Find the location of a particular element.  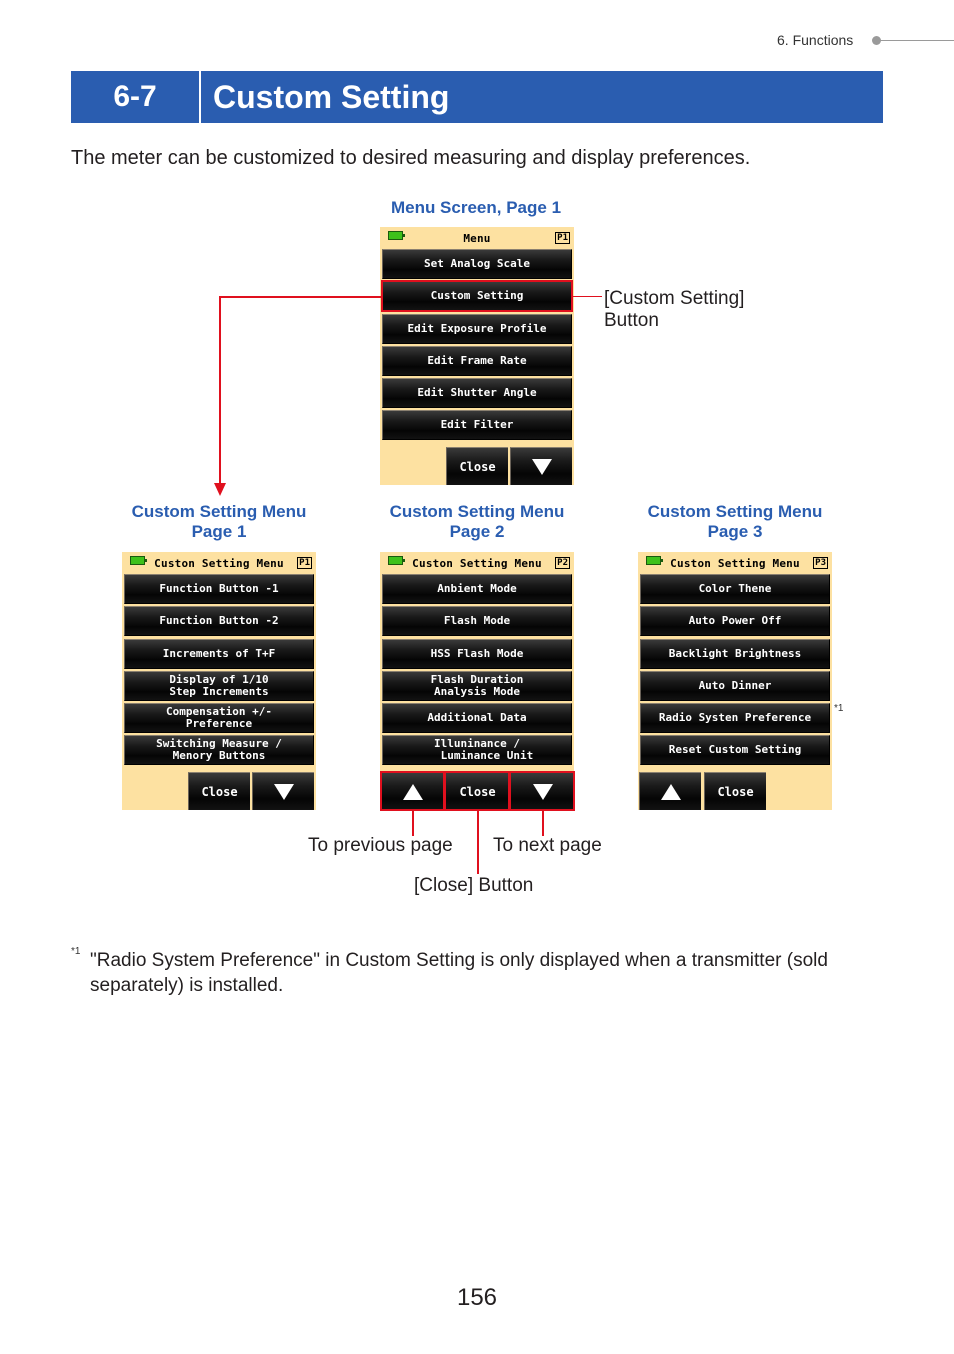

menu-item-flash-mode: Flash Mode is located at coordinates (477, 621).